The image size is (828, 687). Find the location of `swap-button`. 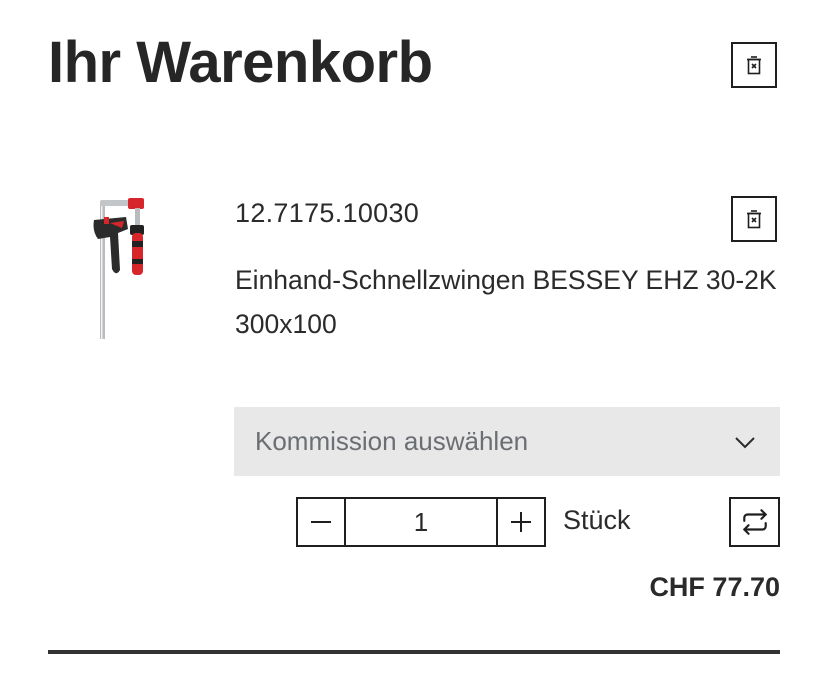

swap-button is located at coordinates (754, 522).